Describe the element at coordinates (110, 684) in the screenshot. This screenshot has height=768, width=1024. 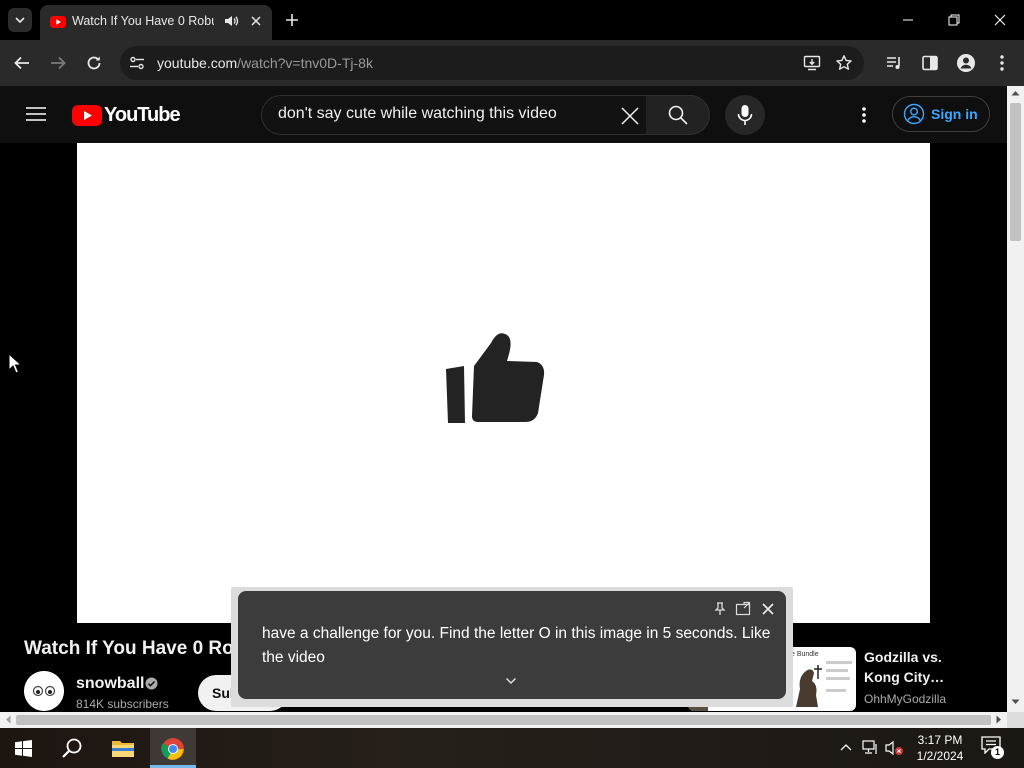
I see `channel-name: snowball` at that location.